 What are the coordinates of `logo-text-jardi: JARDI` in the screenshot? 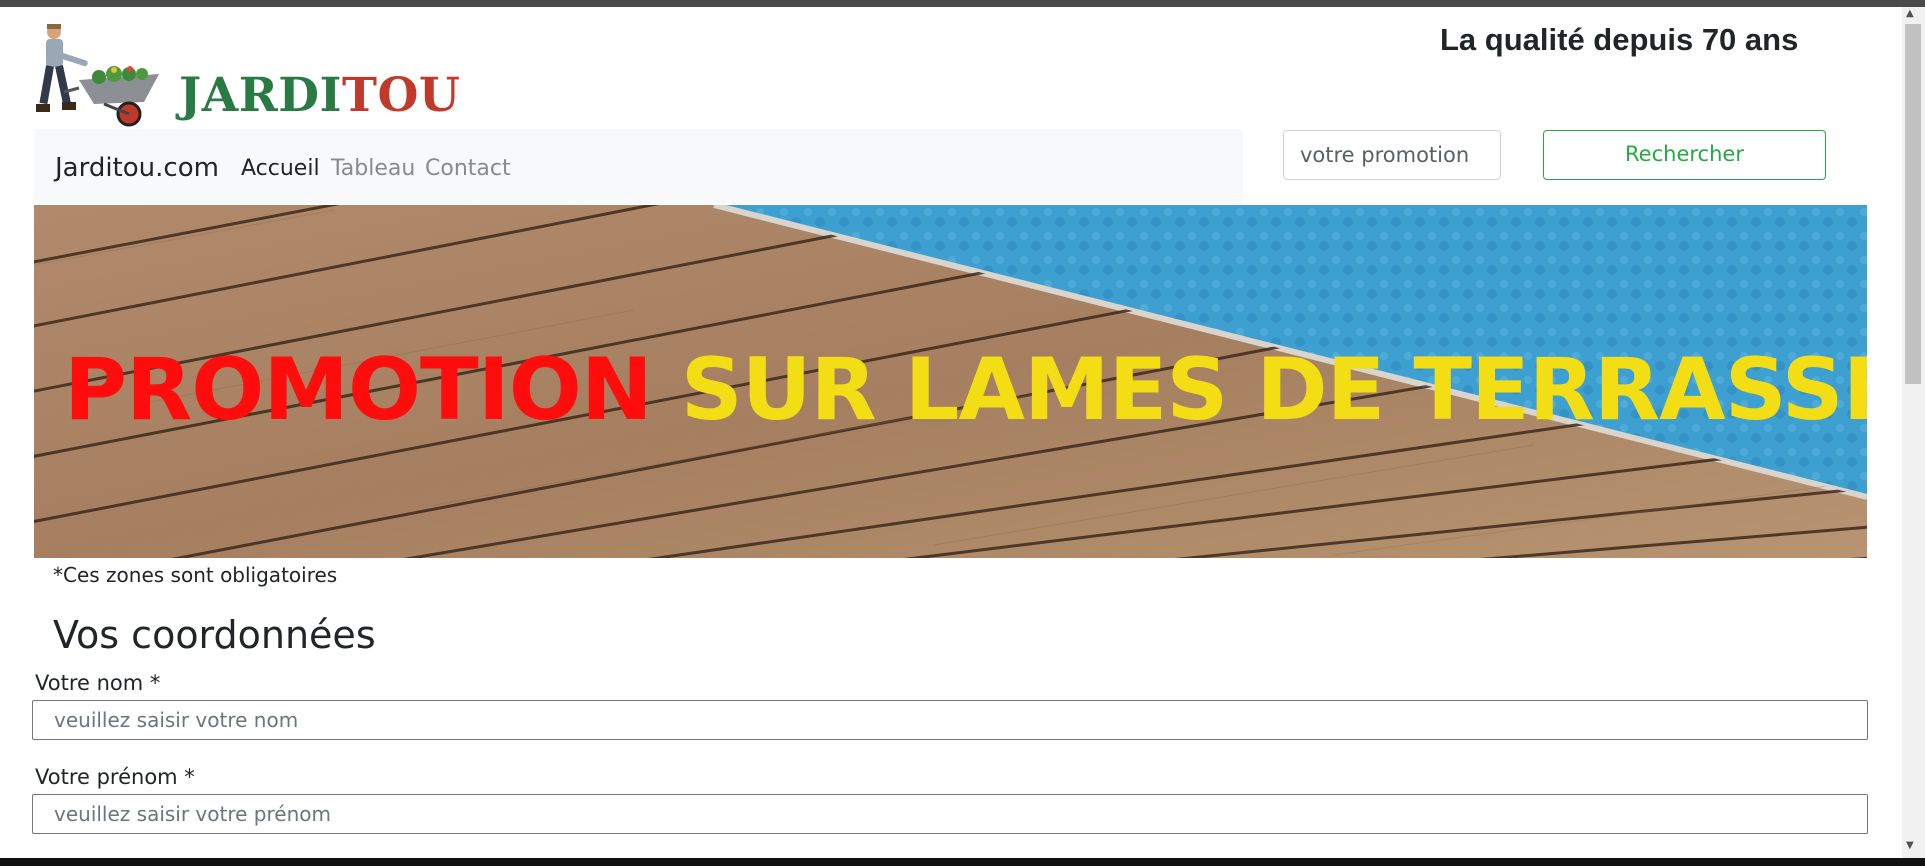 It's located at (261, 95).